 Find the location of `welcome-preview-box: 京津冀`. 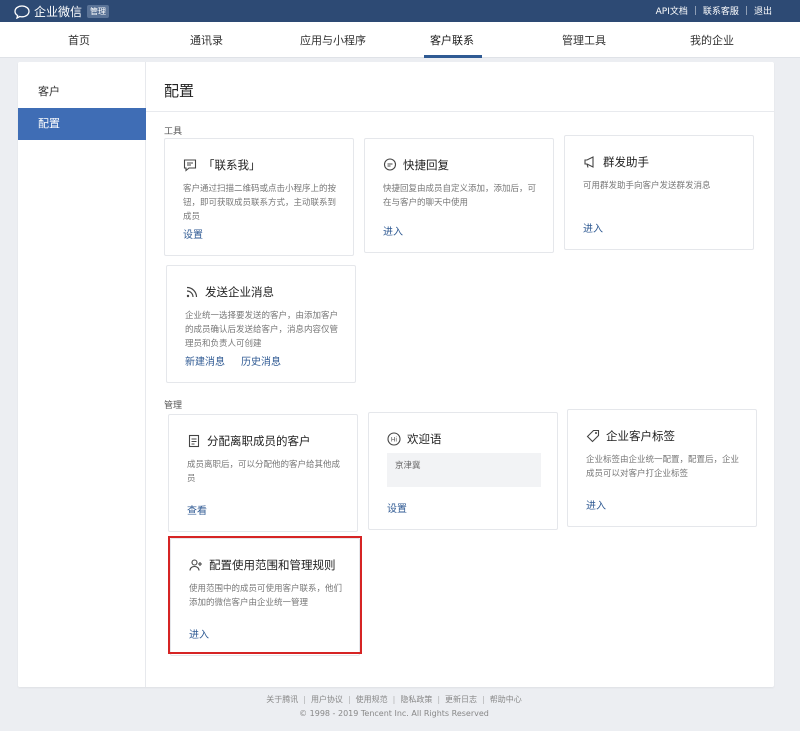

welcome-preview-box: 京津冀 is located at coordinates (464, 470).